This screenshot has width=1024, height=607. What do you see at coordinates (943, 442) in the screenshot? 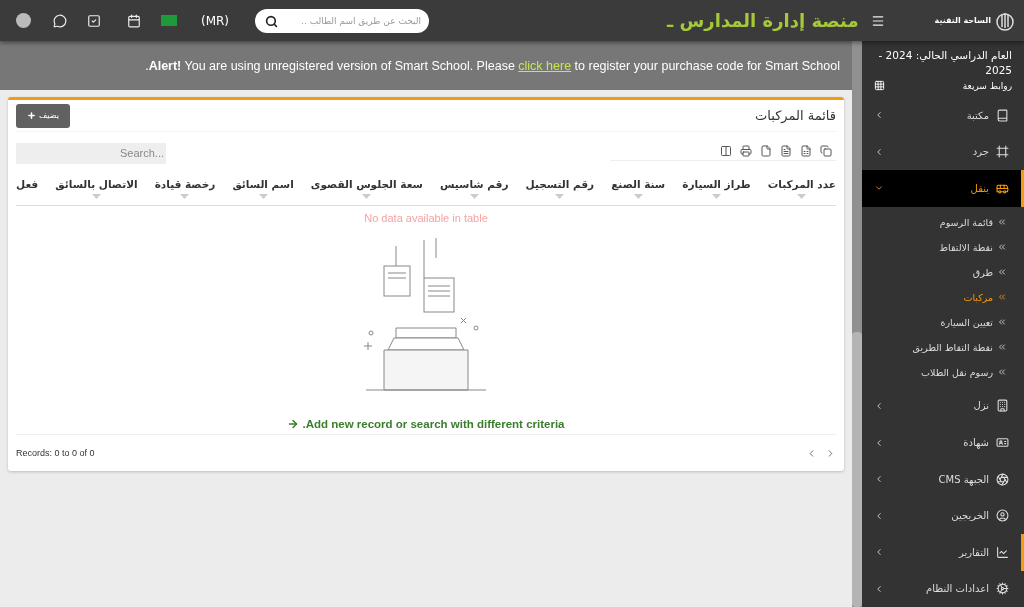
I see `sidebar-item: شهادة` at bounding box center [943, 442].